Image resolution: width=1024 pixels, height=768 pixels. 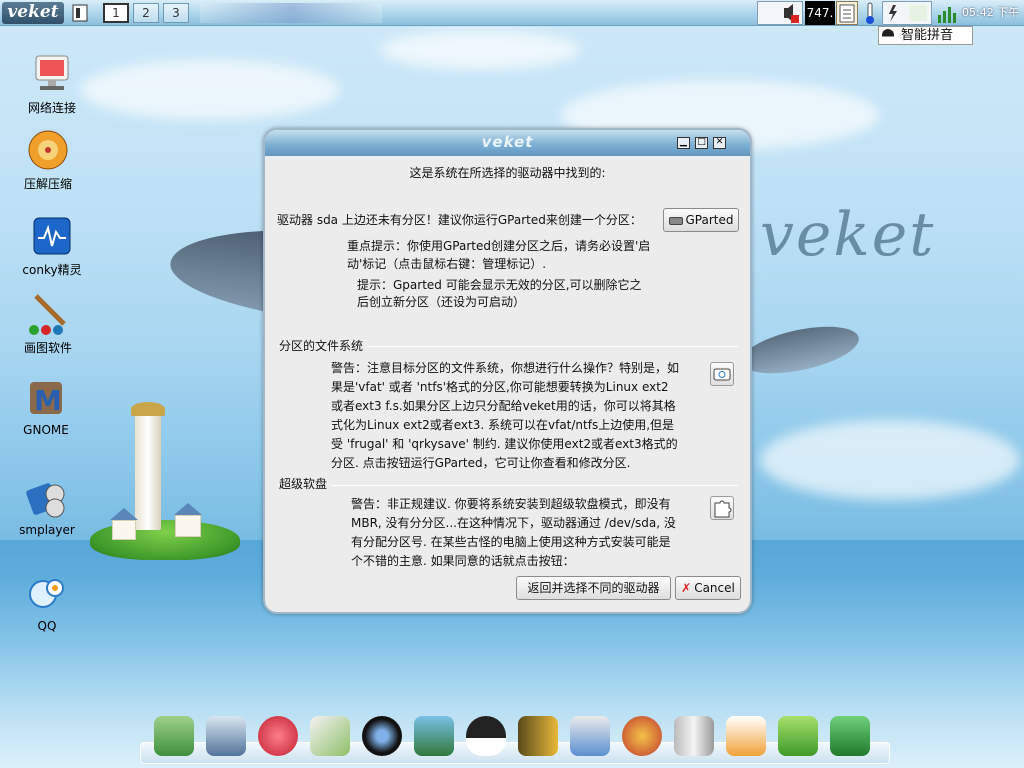 I want to click on chart-icon, so click(x=590, y=736).